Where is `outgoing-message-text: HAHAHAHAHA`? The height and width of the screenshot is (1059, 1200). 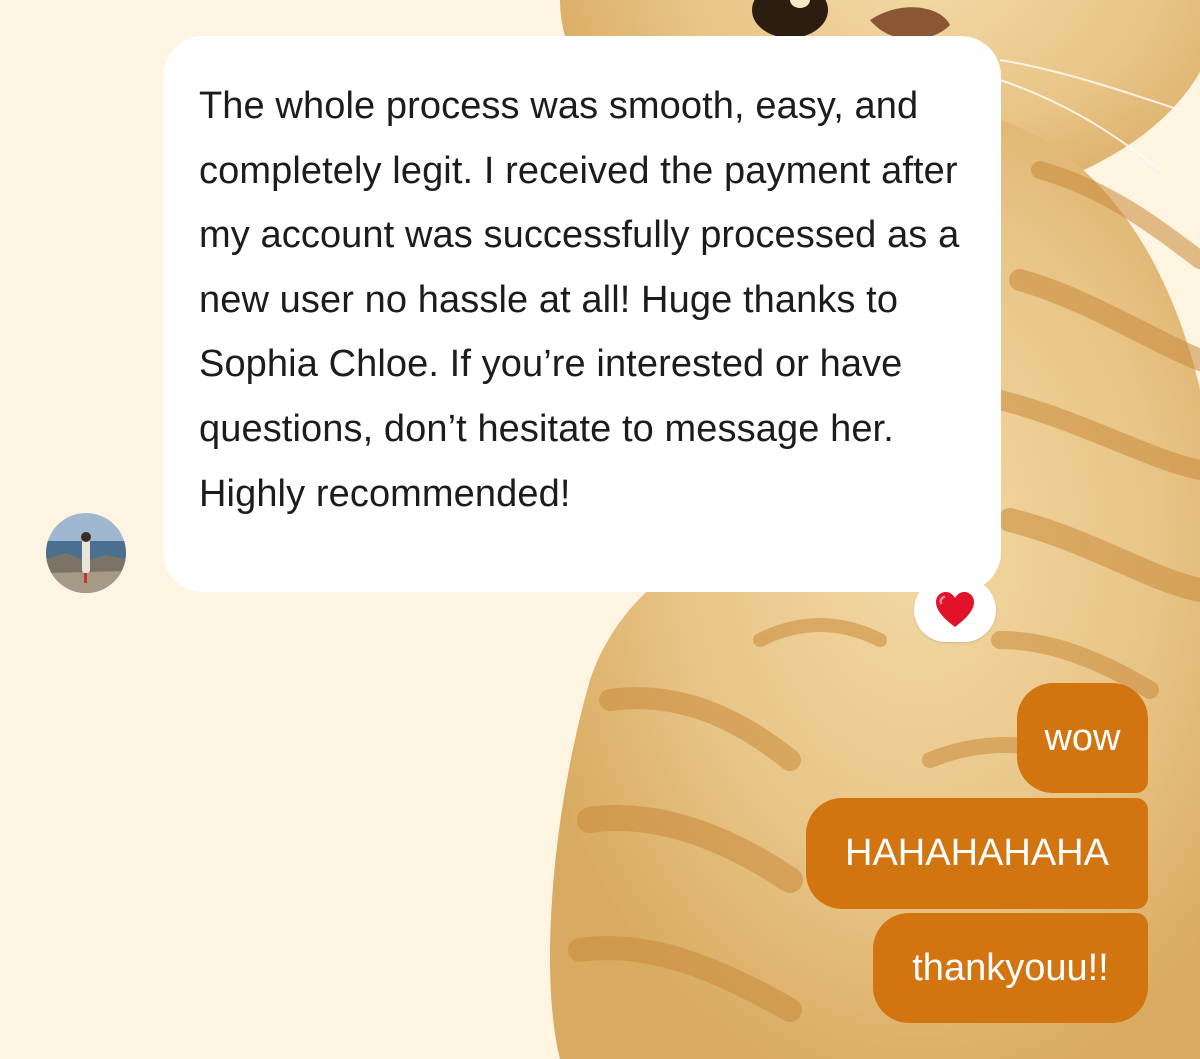
outgoing-message-text: HAHAHAHAHA is located at coordinates (977, 853).